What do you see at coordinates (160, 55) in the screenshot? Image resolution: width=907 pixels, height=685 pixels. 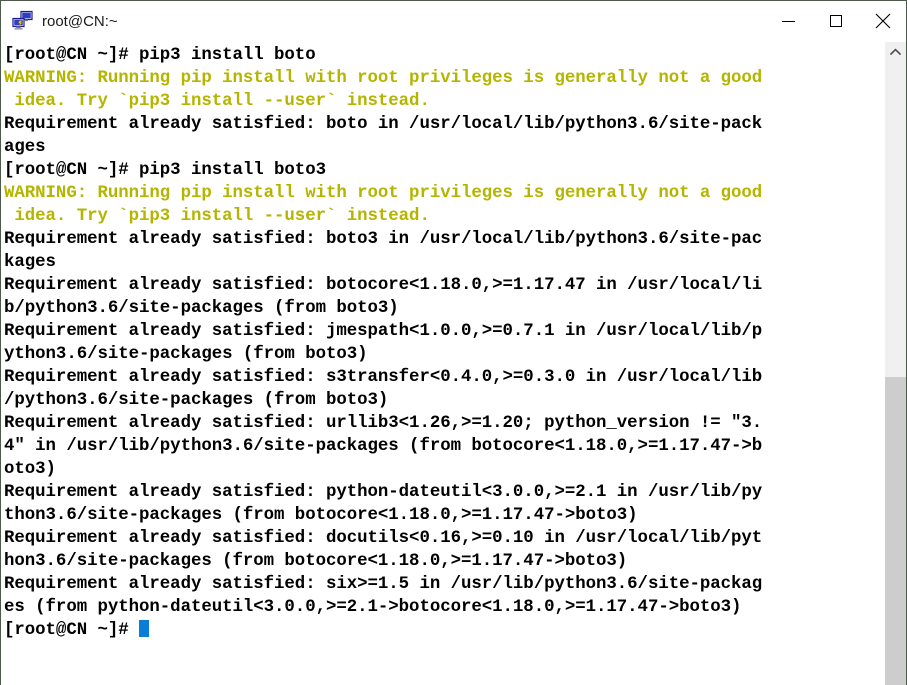 I see `terminal-line: [root@CN ~]# pip3 install boto` at bounding box center [160, 55].